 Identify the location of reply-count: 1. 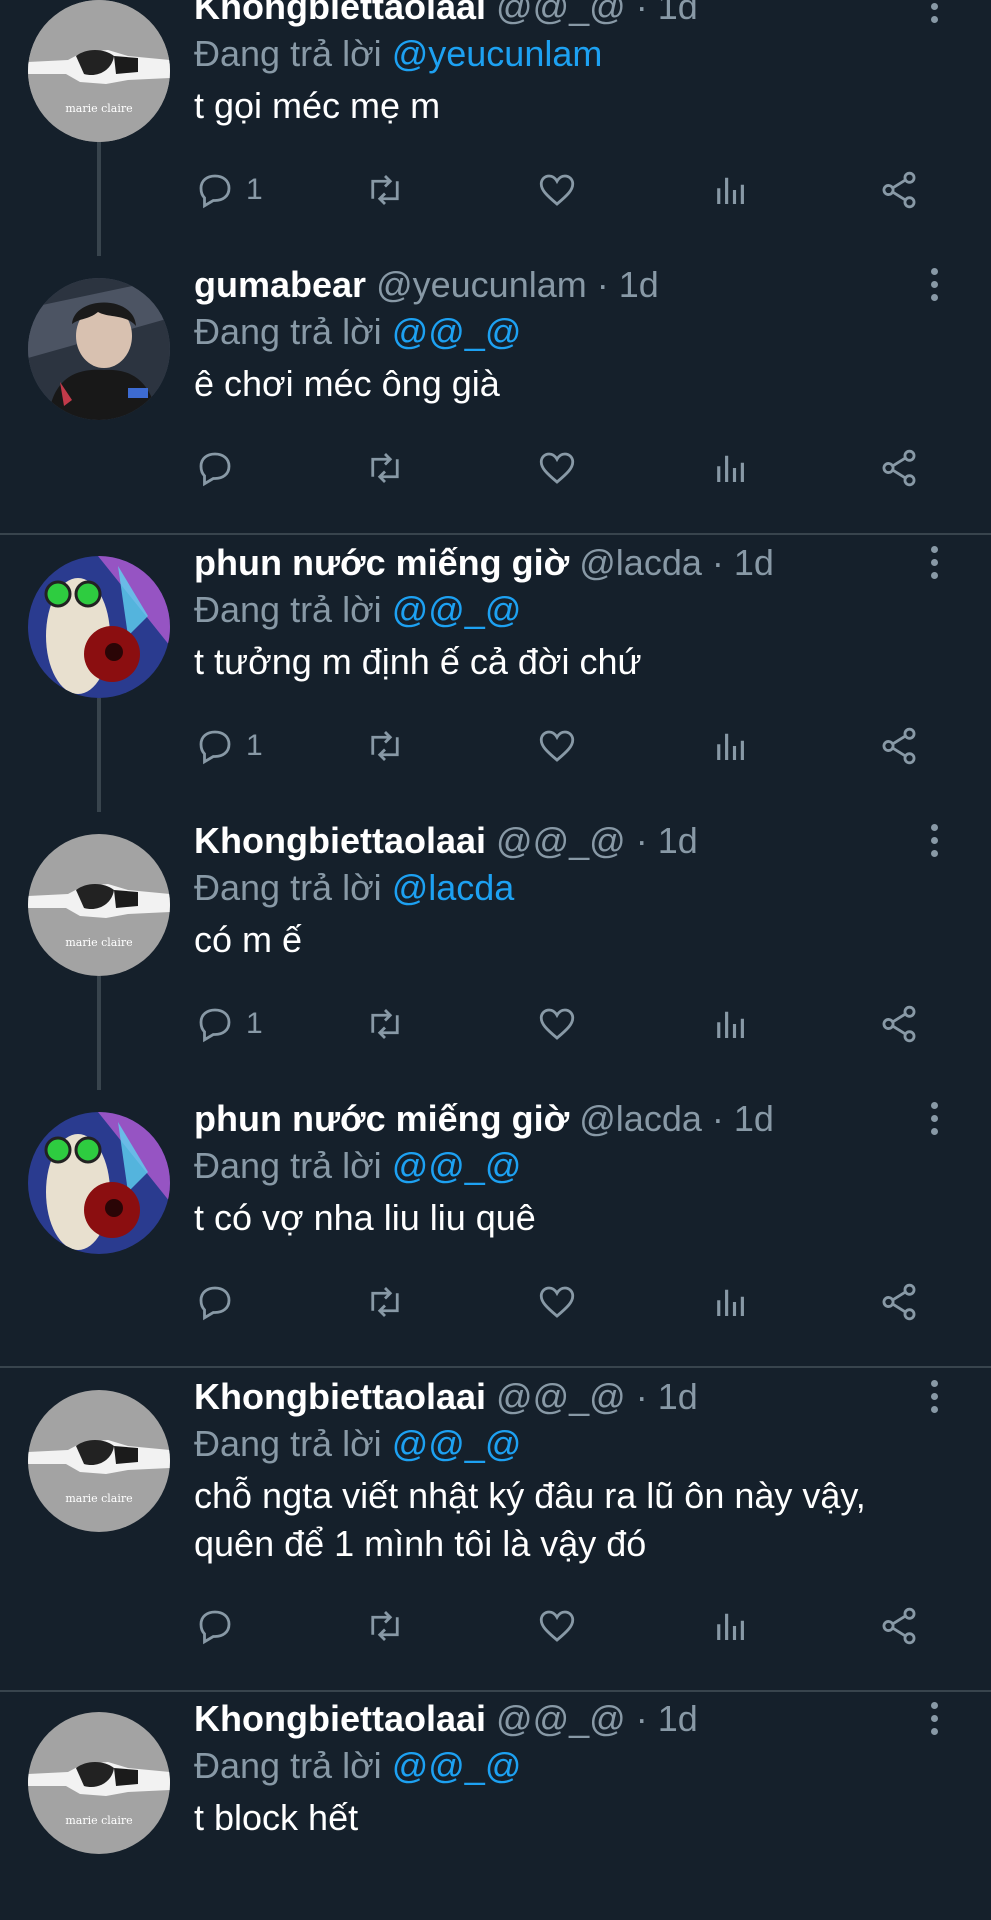
(254, 189).